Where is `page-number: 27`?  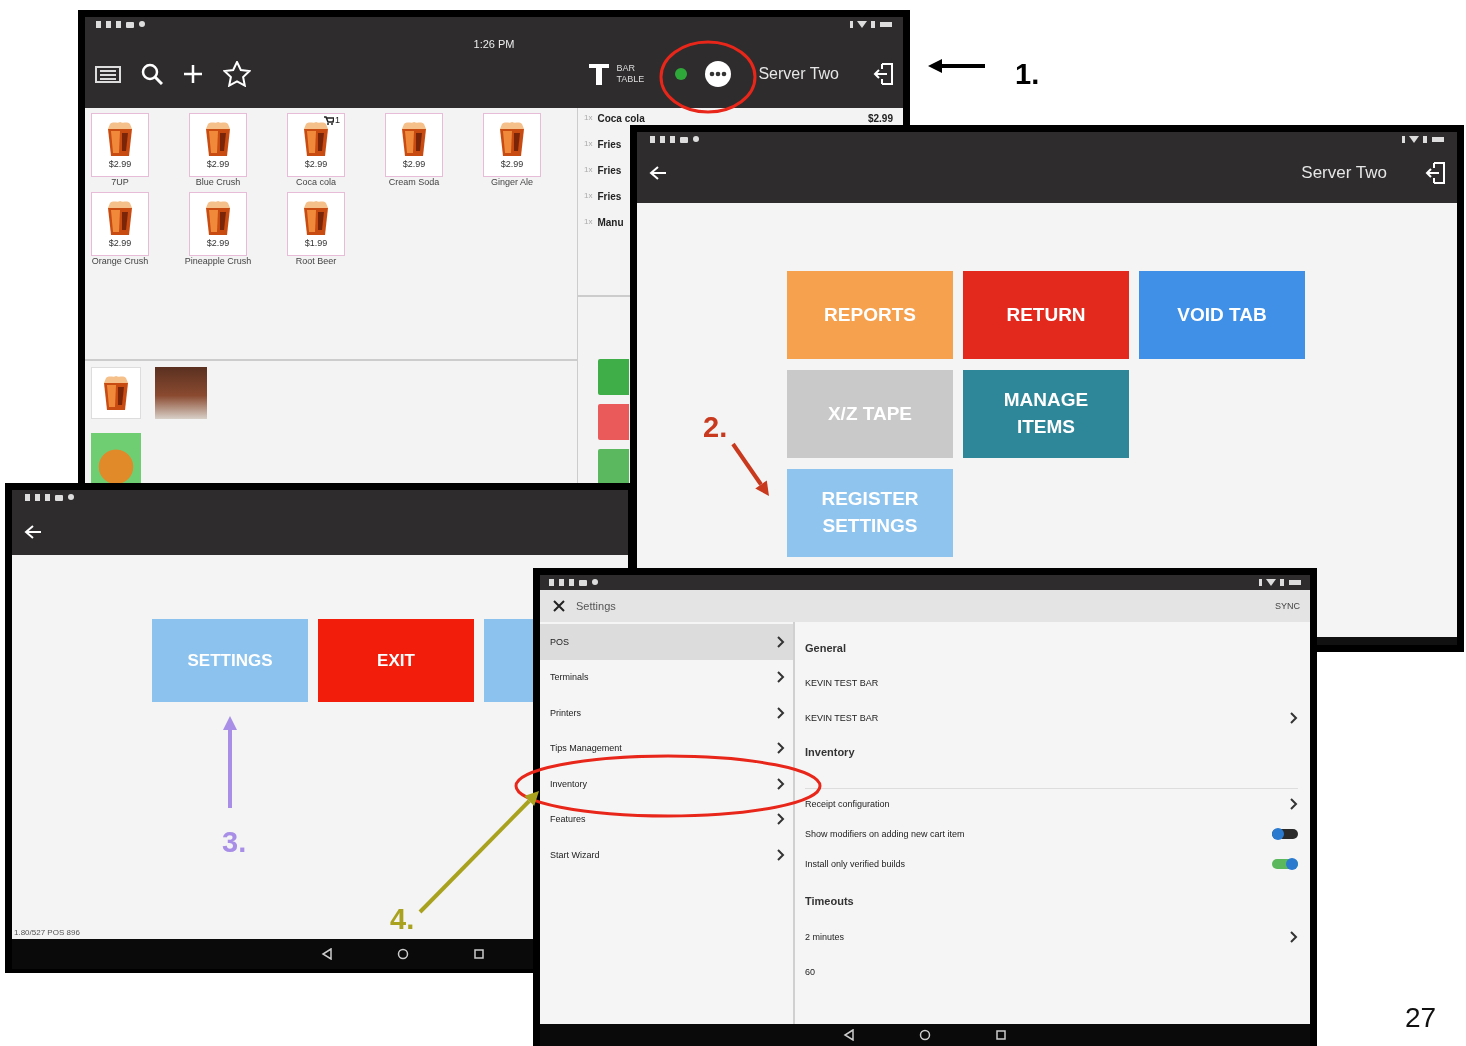
page-number: 27 is located at coordinates (1421, 1018).